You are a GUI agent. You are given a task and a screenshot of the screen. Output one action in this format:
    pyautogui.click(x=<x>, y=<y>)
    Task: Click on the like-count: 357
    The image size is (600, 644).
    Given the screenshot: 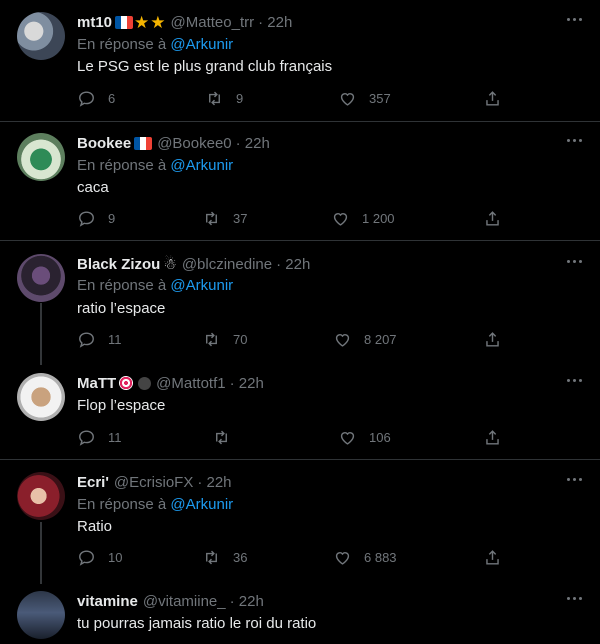 What is the action you would take?
    pyautogui.click(x=380, y=98)
    